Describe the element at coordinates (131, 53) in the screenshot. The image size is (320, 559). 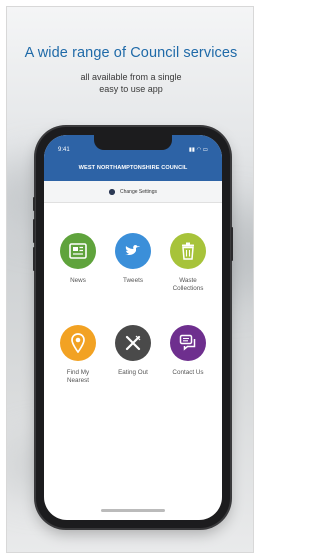
I see `promo-headline: A wide range of Council services` at that location.